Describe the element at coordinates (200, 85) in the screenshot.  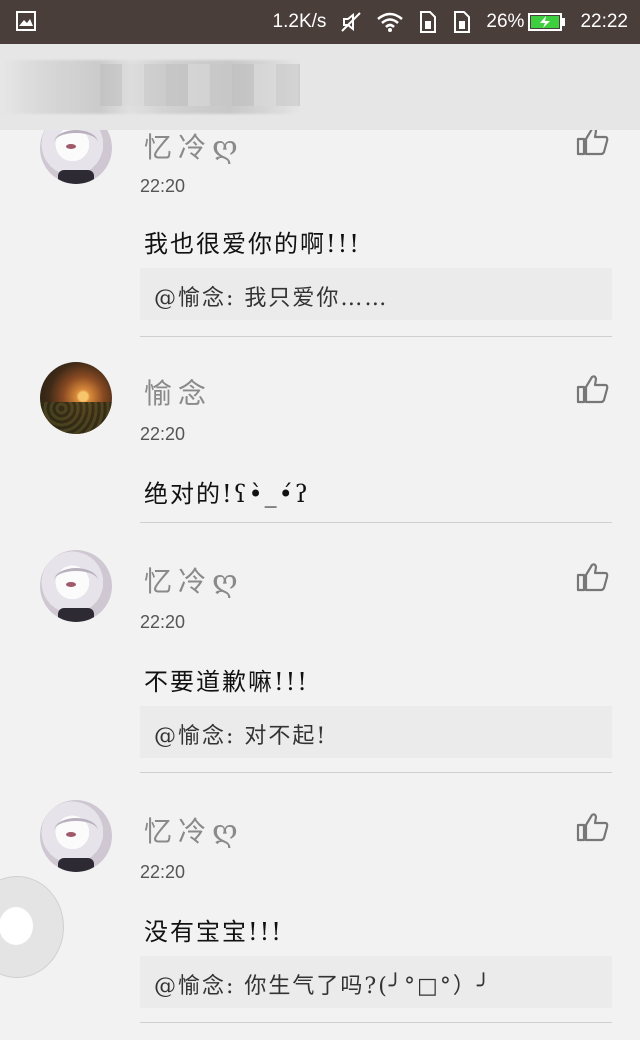
I see `blurred-title-mosaic` at that location.